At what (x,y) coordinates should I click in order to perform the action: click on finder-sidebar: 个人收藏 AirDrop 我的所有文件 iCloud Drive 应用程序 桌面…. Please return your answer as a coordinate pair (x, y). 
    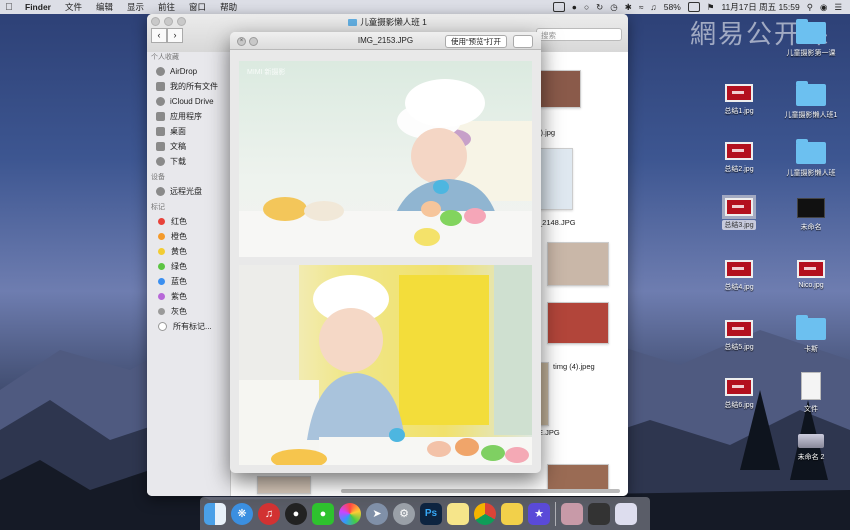
    Looking at the image, I should click on (189, 274).